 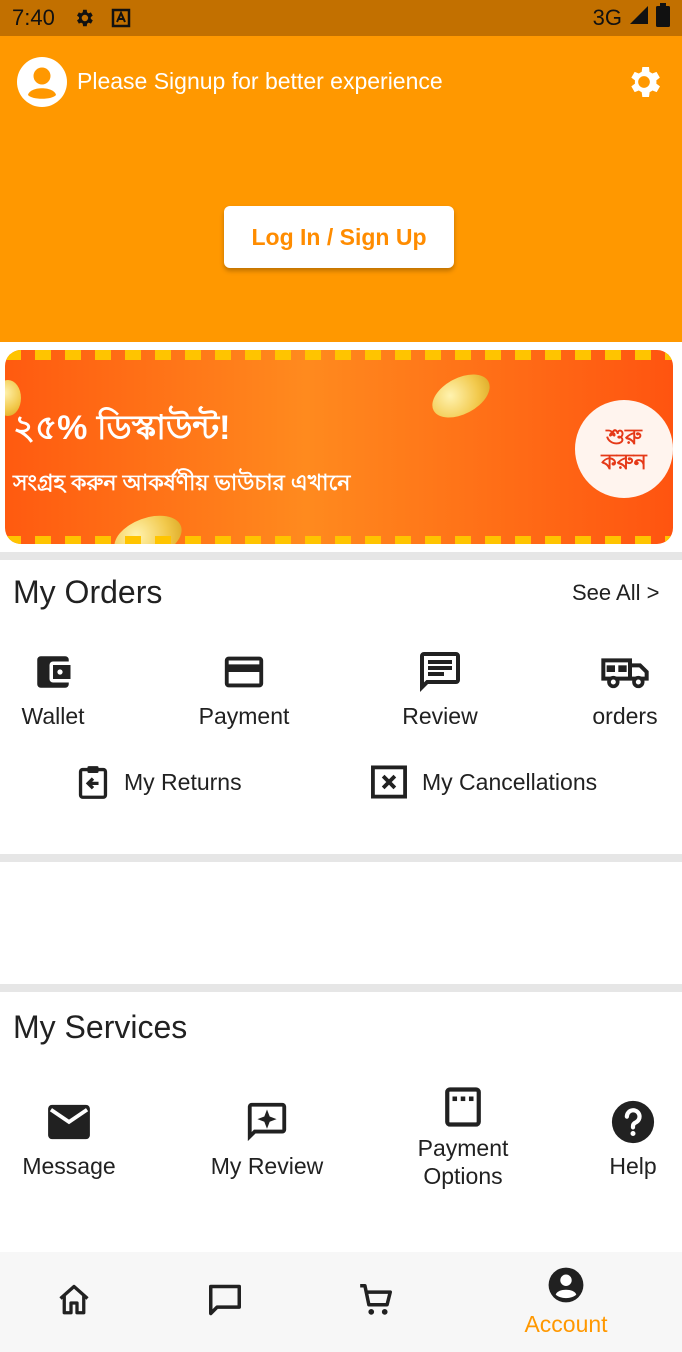 I want to click on services-item-help: Help, so click(x=633, y=1138).